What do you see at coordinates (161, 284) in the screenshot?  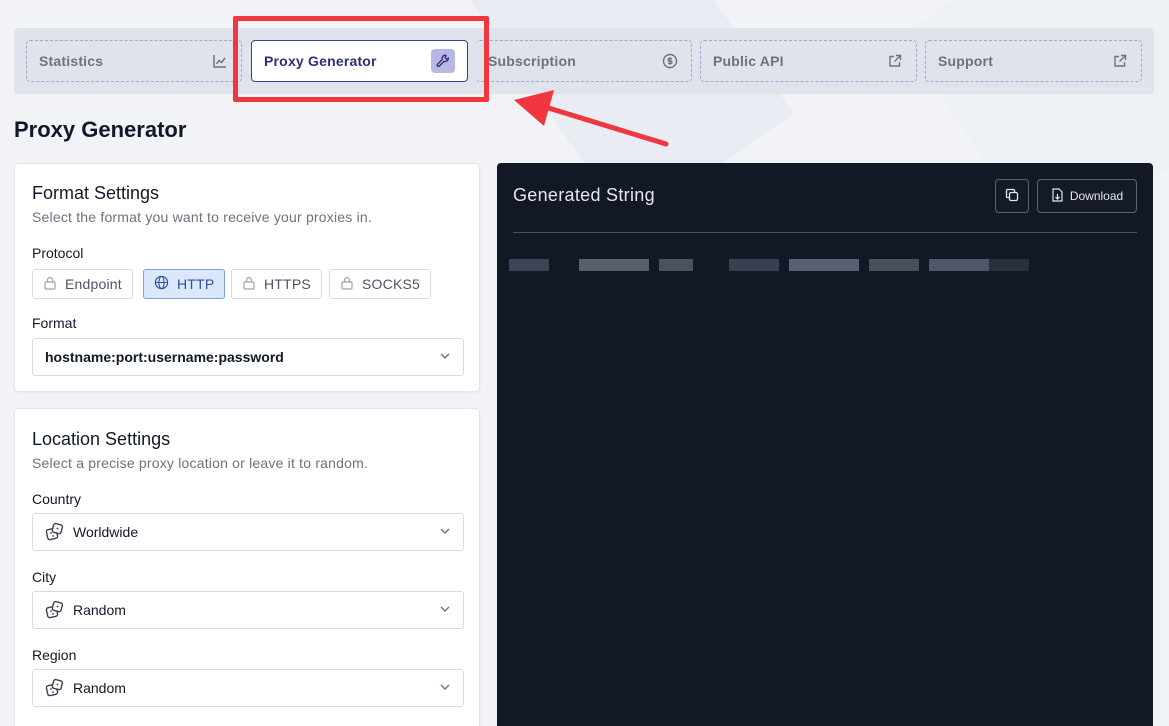 I see `globe-icon` at bounding box center [161, 284].